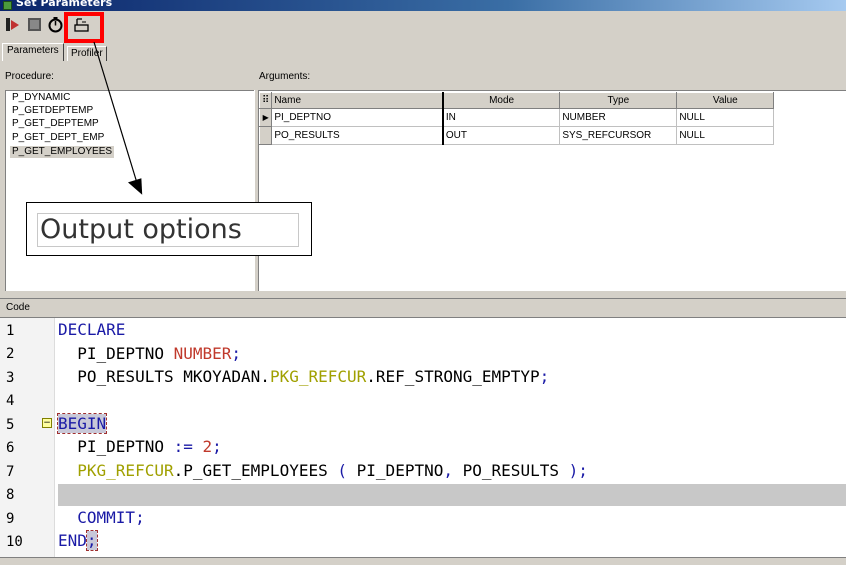 This screenshot has width=846, height=565. What do you see at coordinates (10, 354) in the screenshot?
I see `line-number: 2` at bounding box center [10, 354].